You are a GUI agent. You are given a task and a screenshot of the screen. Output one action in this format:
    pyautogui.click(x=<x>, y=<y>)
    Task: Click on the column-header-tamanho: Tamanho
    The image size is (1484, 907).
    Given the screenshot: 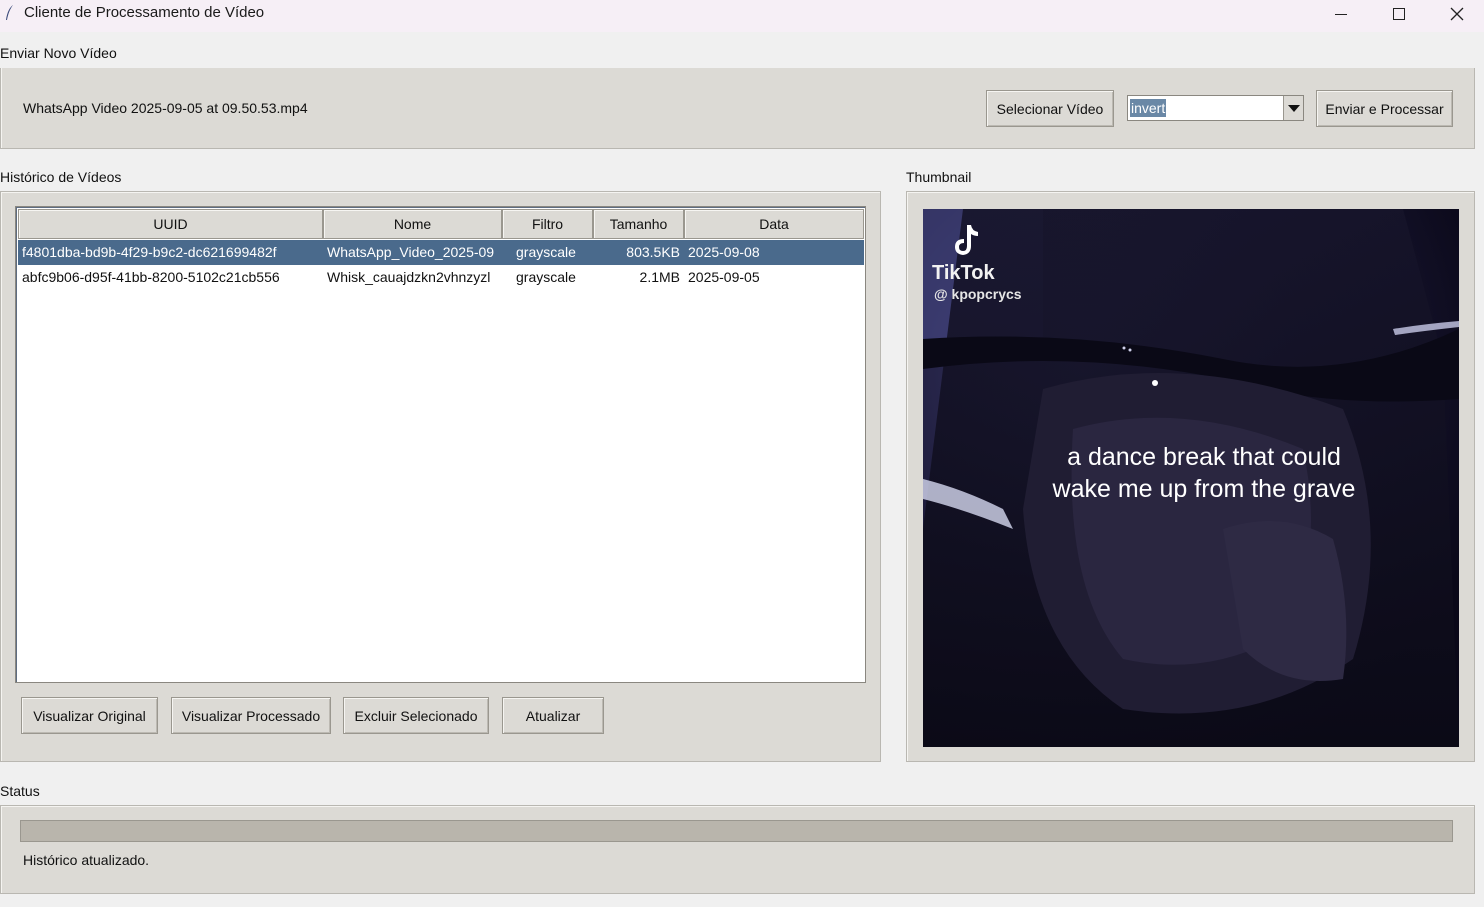 What is the action you would take?
    pyautogui.click(x=638, y=224)
    